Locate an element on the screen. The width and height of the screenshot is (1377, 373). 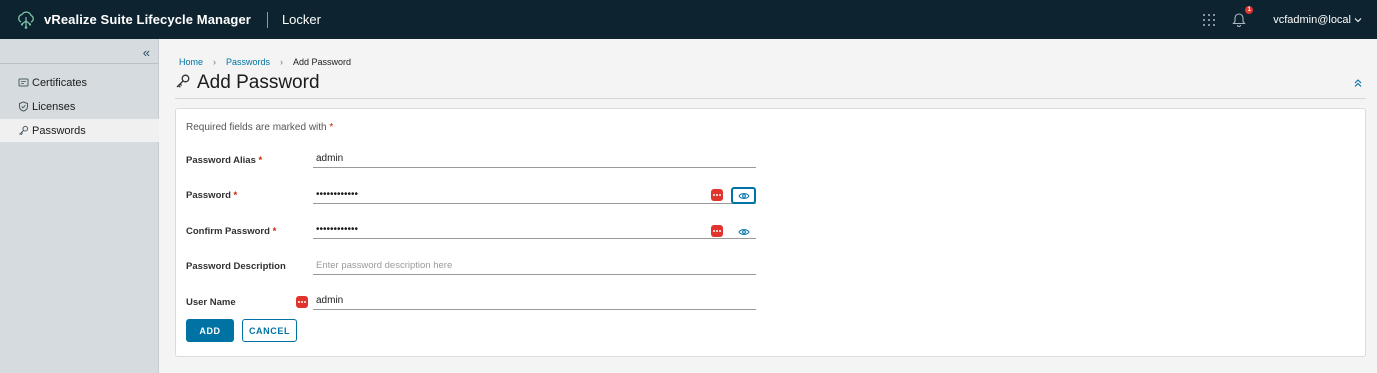
header-actions: 1 vcfadmin@local is located at coordinates (1290, 19).